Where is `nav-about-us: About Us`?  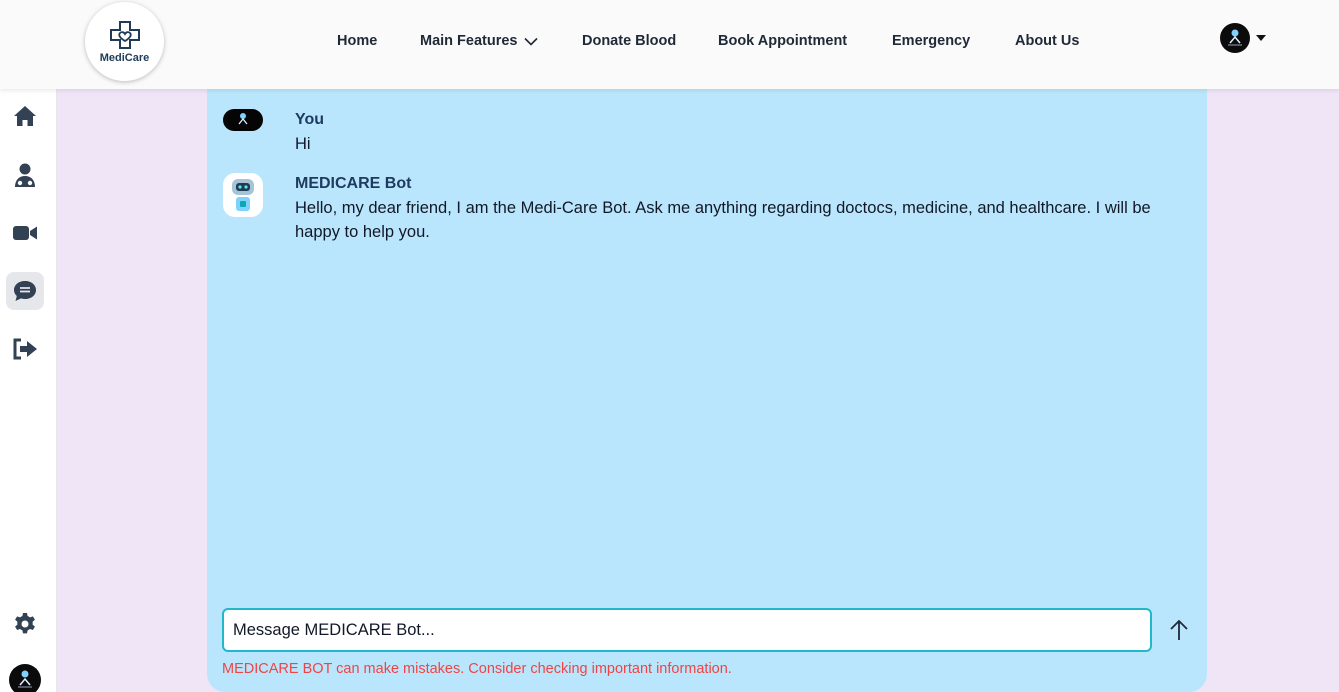 nav-about-us: About Us is located at coordinates (1047, 41).